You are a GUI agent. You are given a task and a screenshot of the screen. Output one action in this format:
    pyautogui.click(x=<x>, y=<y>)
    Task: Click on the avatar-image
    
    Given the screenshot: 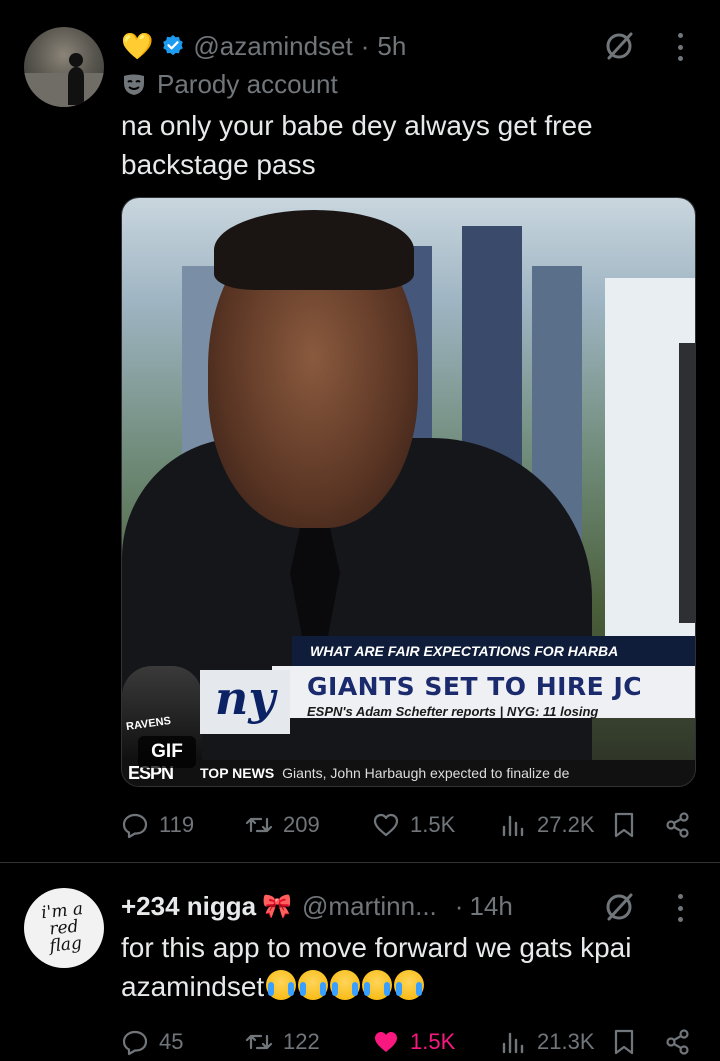 What is the action you would take?
    pyautogui.click(x=64, y=80)
    